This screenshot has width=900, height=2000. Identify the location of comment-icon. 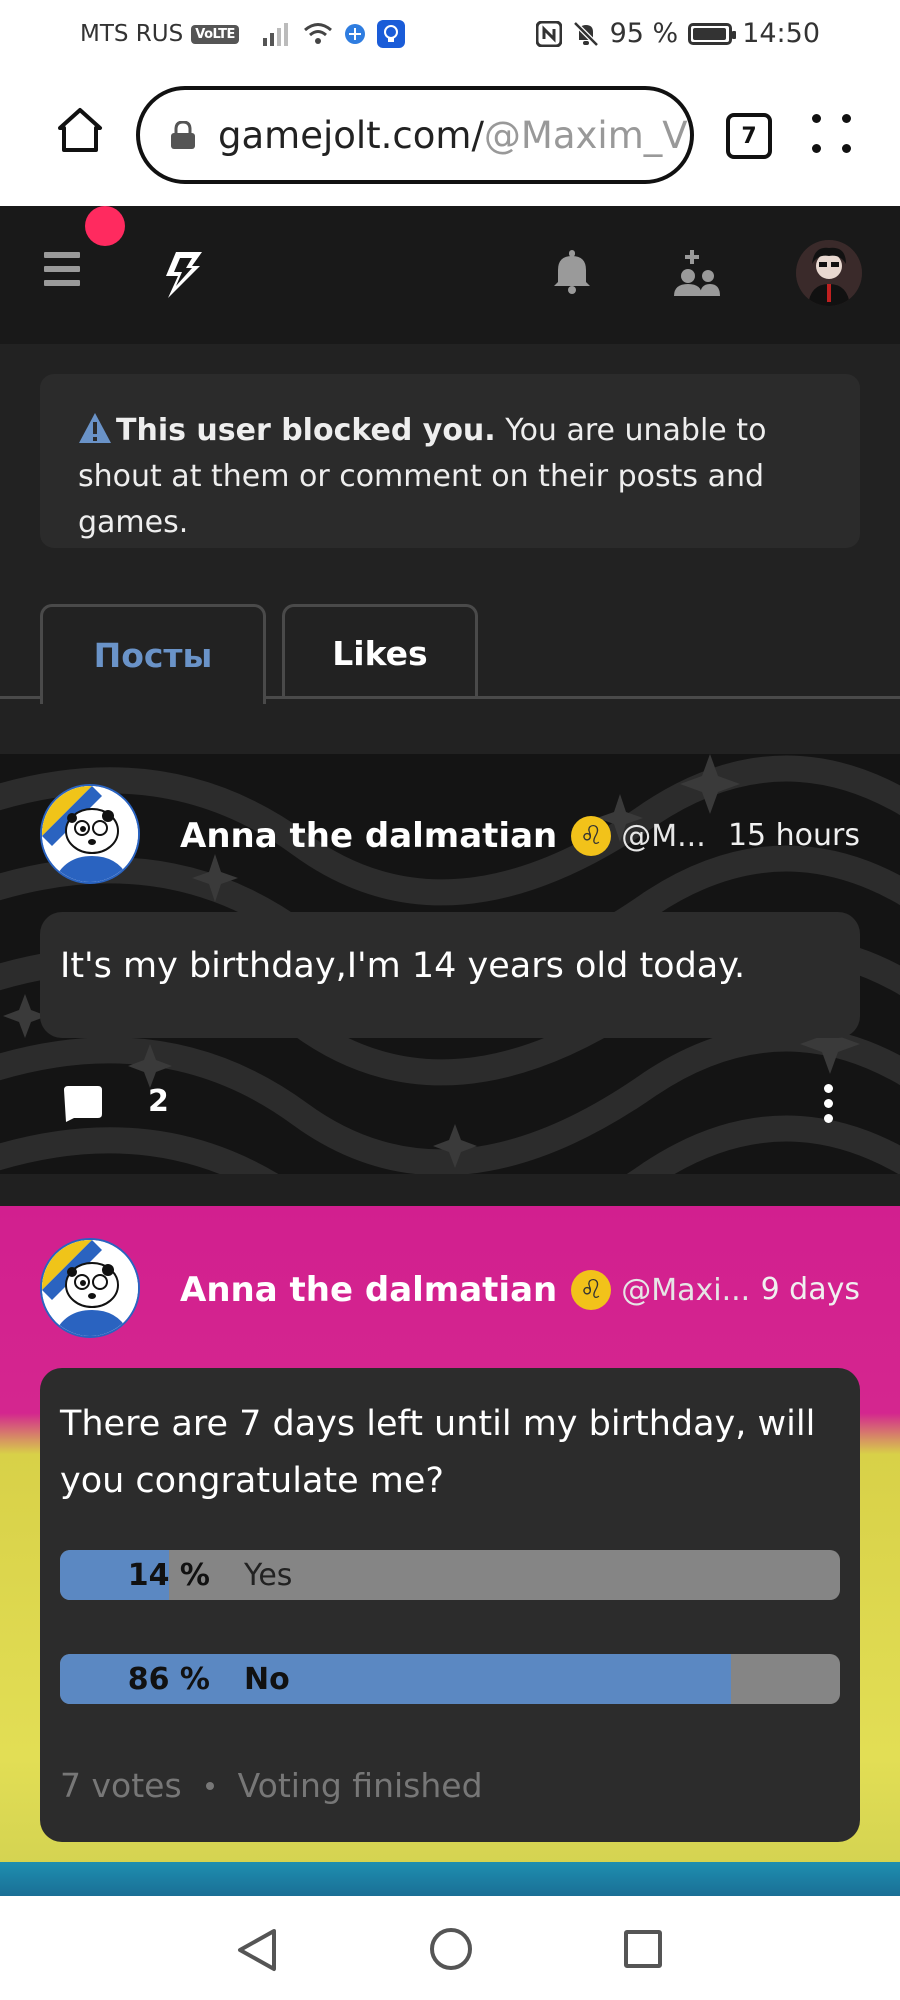
(83, 1104).